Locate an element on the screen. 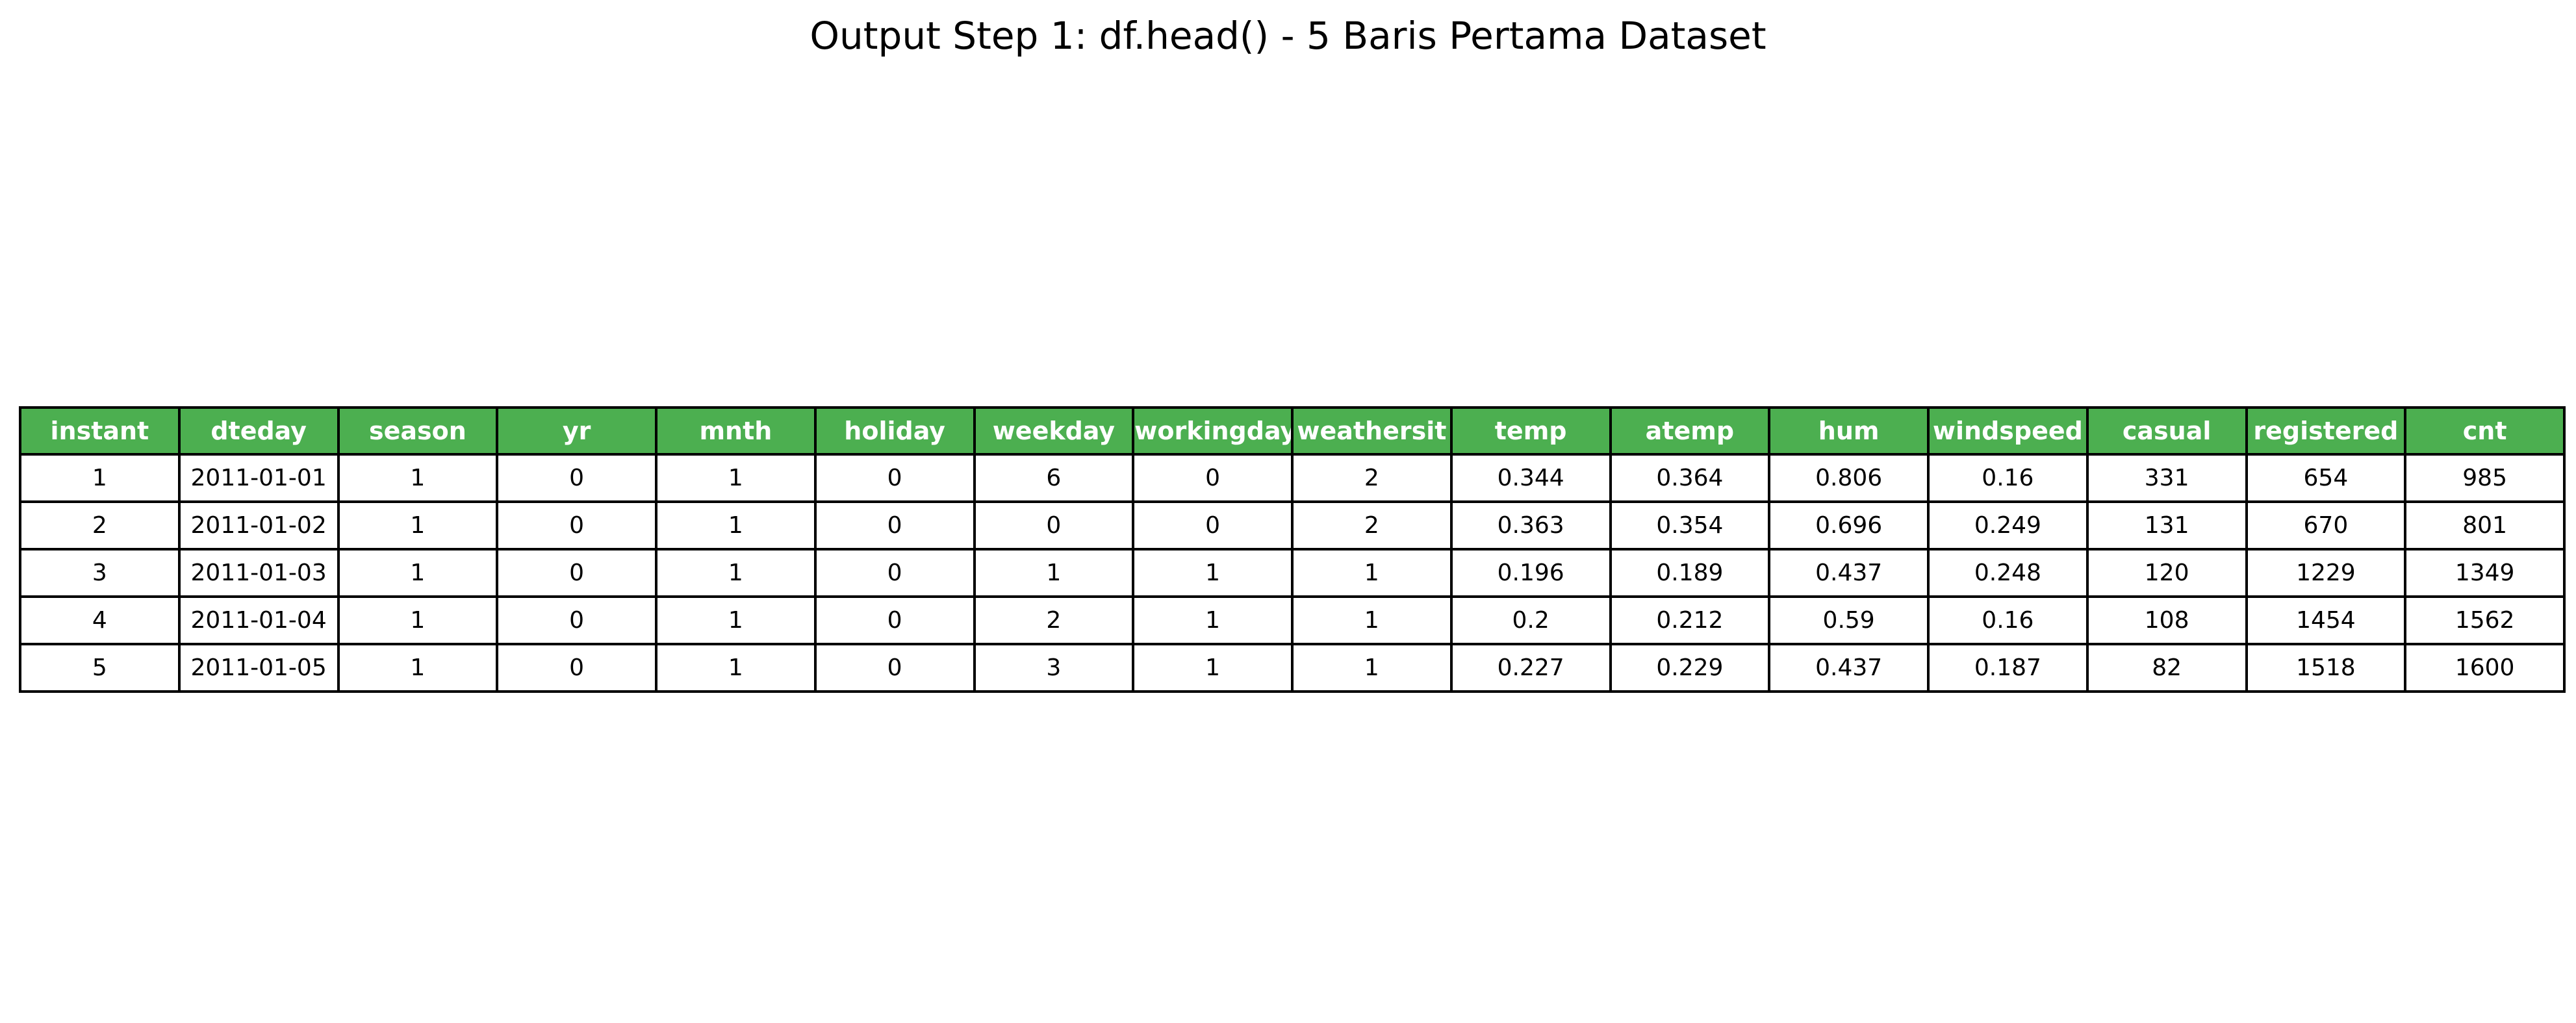 This screenshot has width=2576, height=1023. table-cell-weekday: 0 is located at coordinates (1054, 525).